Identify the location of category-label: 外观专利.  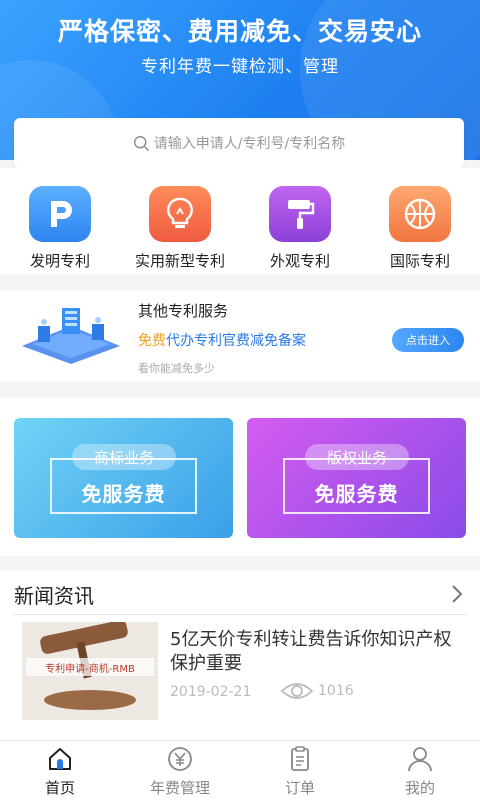
(299, 261).